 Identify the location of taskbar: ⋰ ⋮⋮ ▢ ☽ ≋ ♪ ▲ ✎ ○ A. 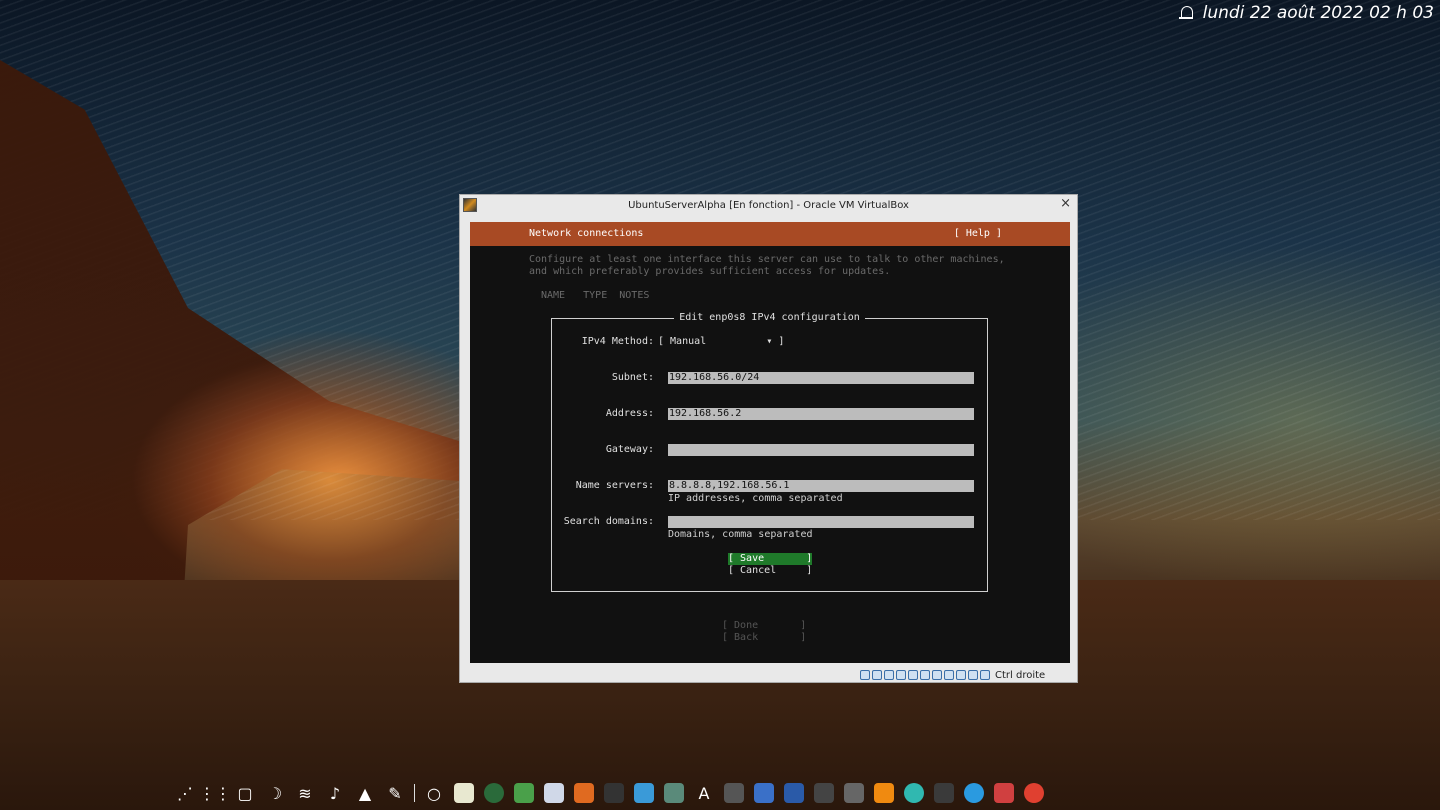
(609, 793).